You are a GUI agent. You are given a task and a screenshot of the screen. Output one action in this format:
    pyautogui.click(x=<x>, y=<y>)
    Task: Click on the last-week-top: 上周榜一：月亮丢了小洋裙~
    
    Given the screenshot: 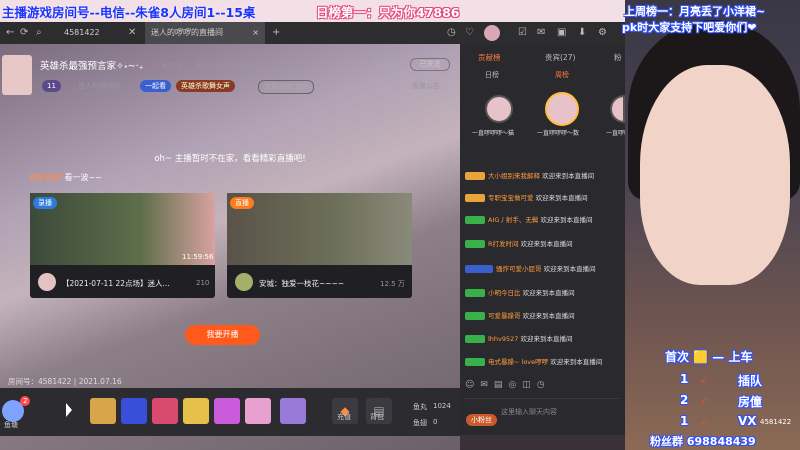 What is the action you would take?
    pyautogui.click(x=695, y=11)
    